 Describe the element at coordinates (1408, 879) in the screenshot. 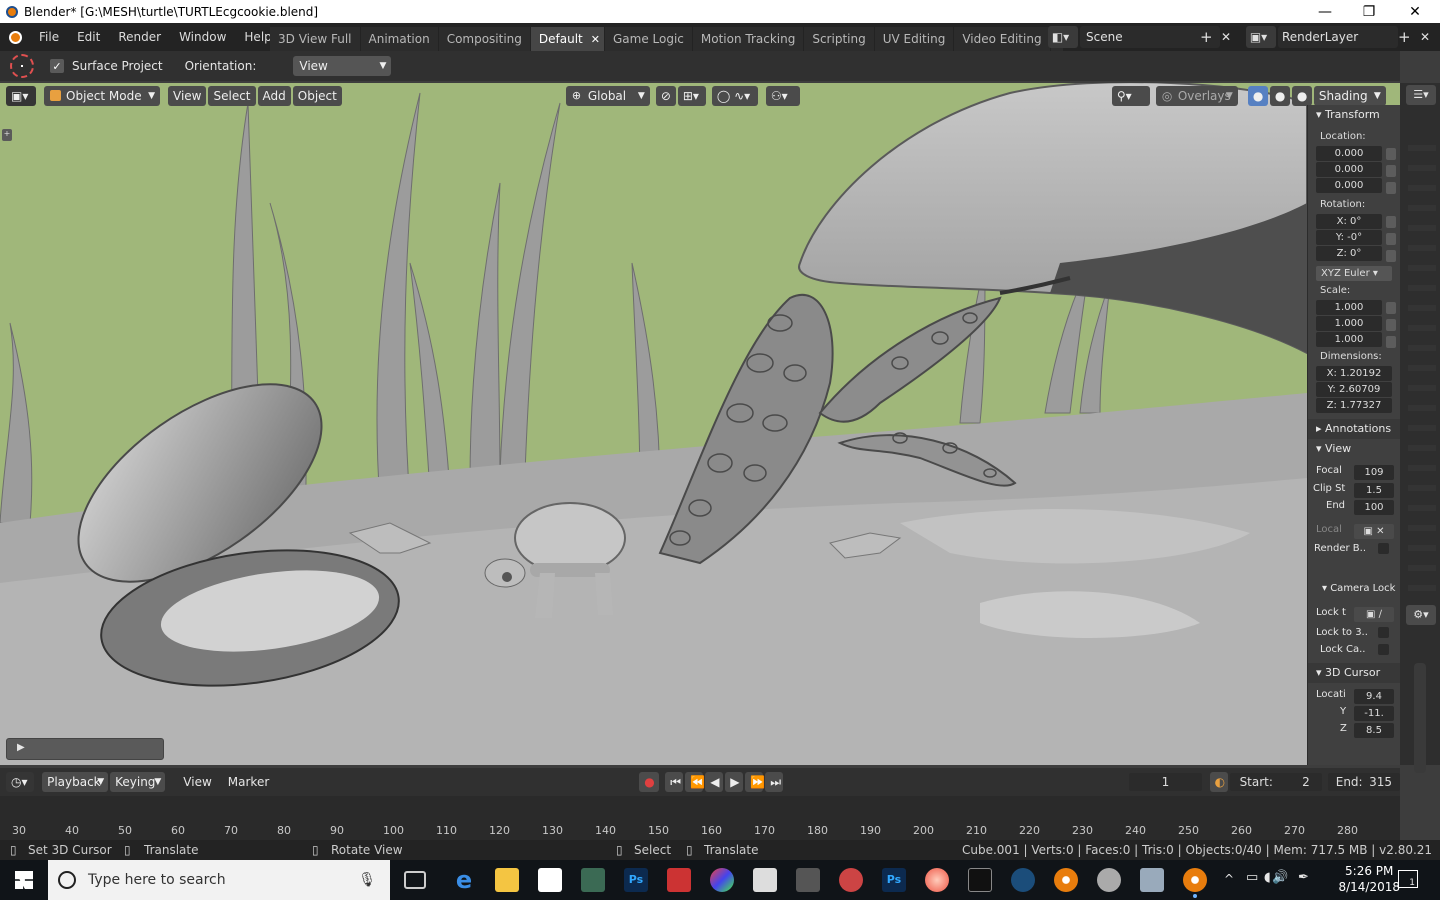

I see `action-center-icon: 1` at that location.